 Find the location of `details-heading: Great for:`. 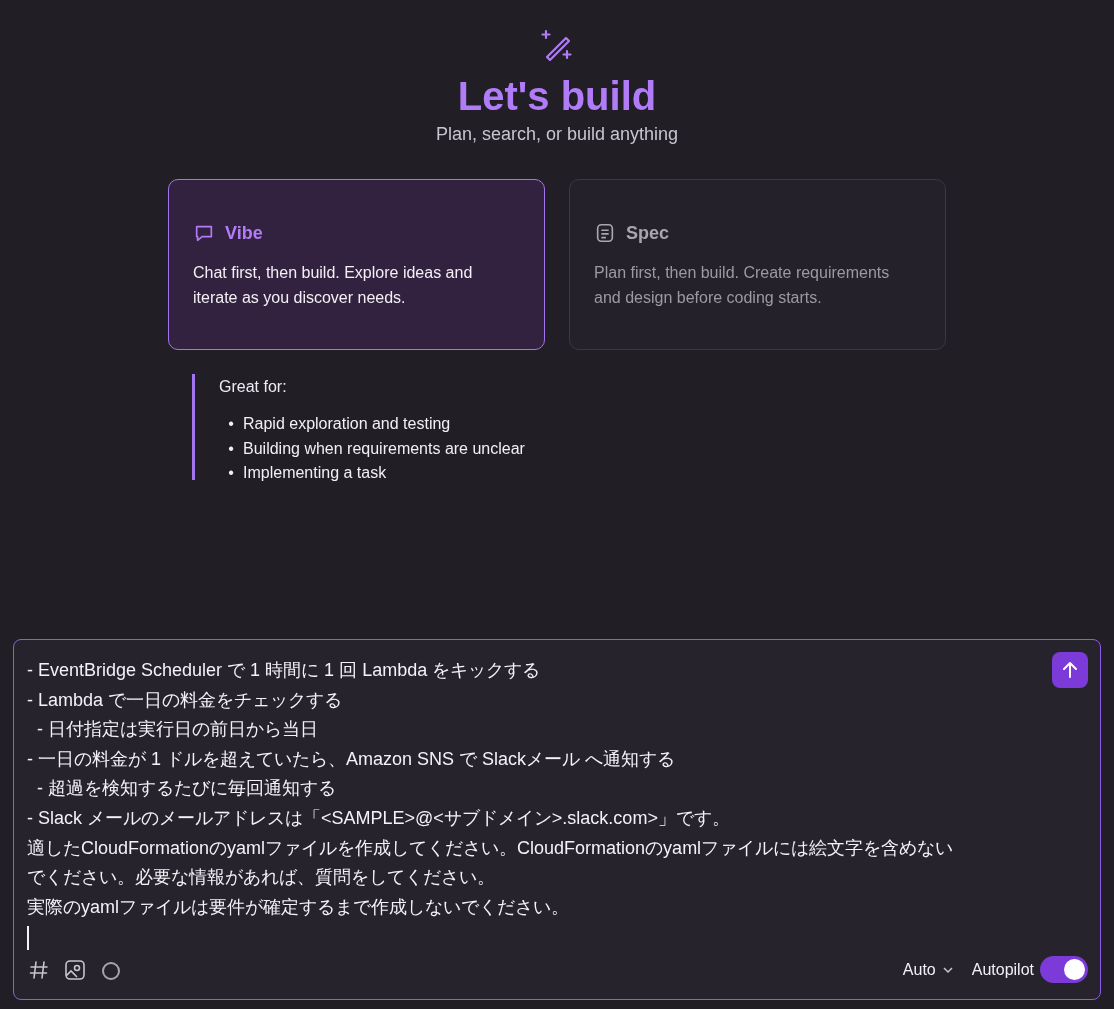

details-heading: Great for: is located at coordinates (253, 387).